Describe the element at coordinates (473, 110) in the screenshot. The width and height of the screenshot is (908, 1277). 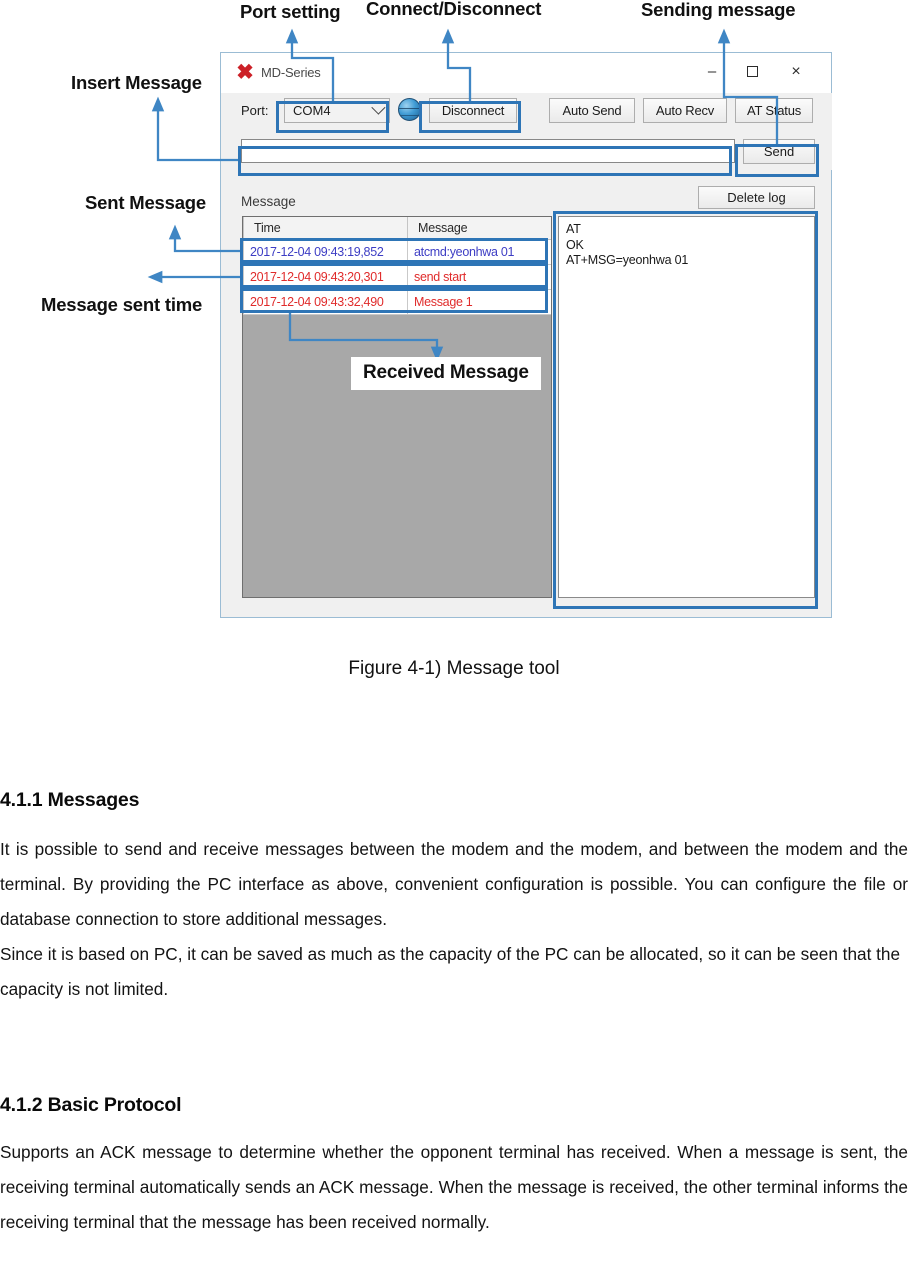
I see `disconnect-button: Disconnect` at that location.